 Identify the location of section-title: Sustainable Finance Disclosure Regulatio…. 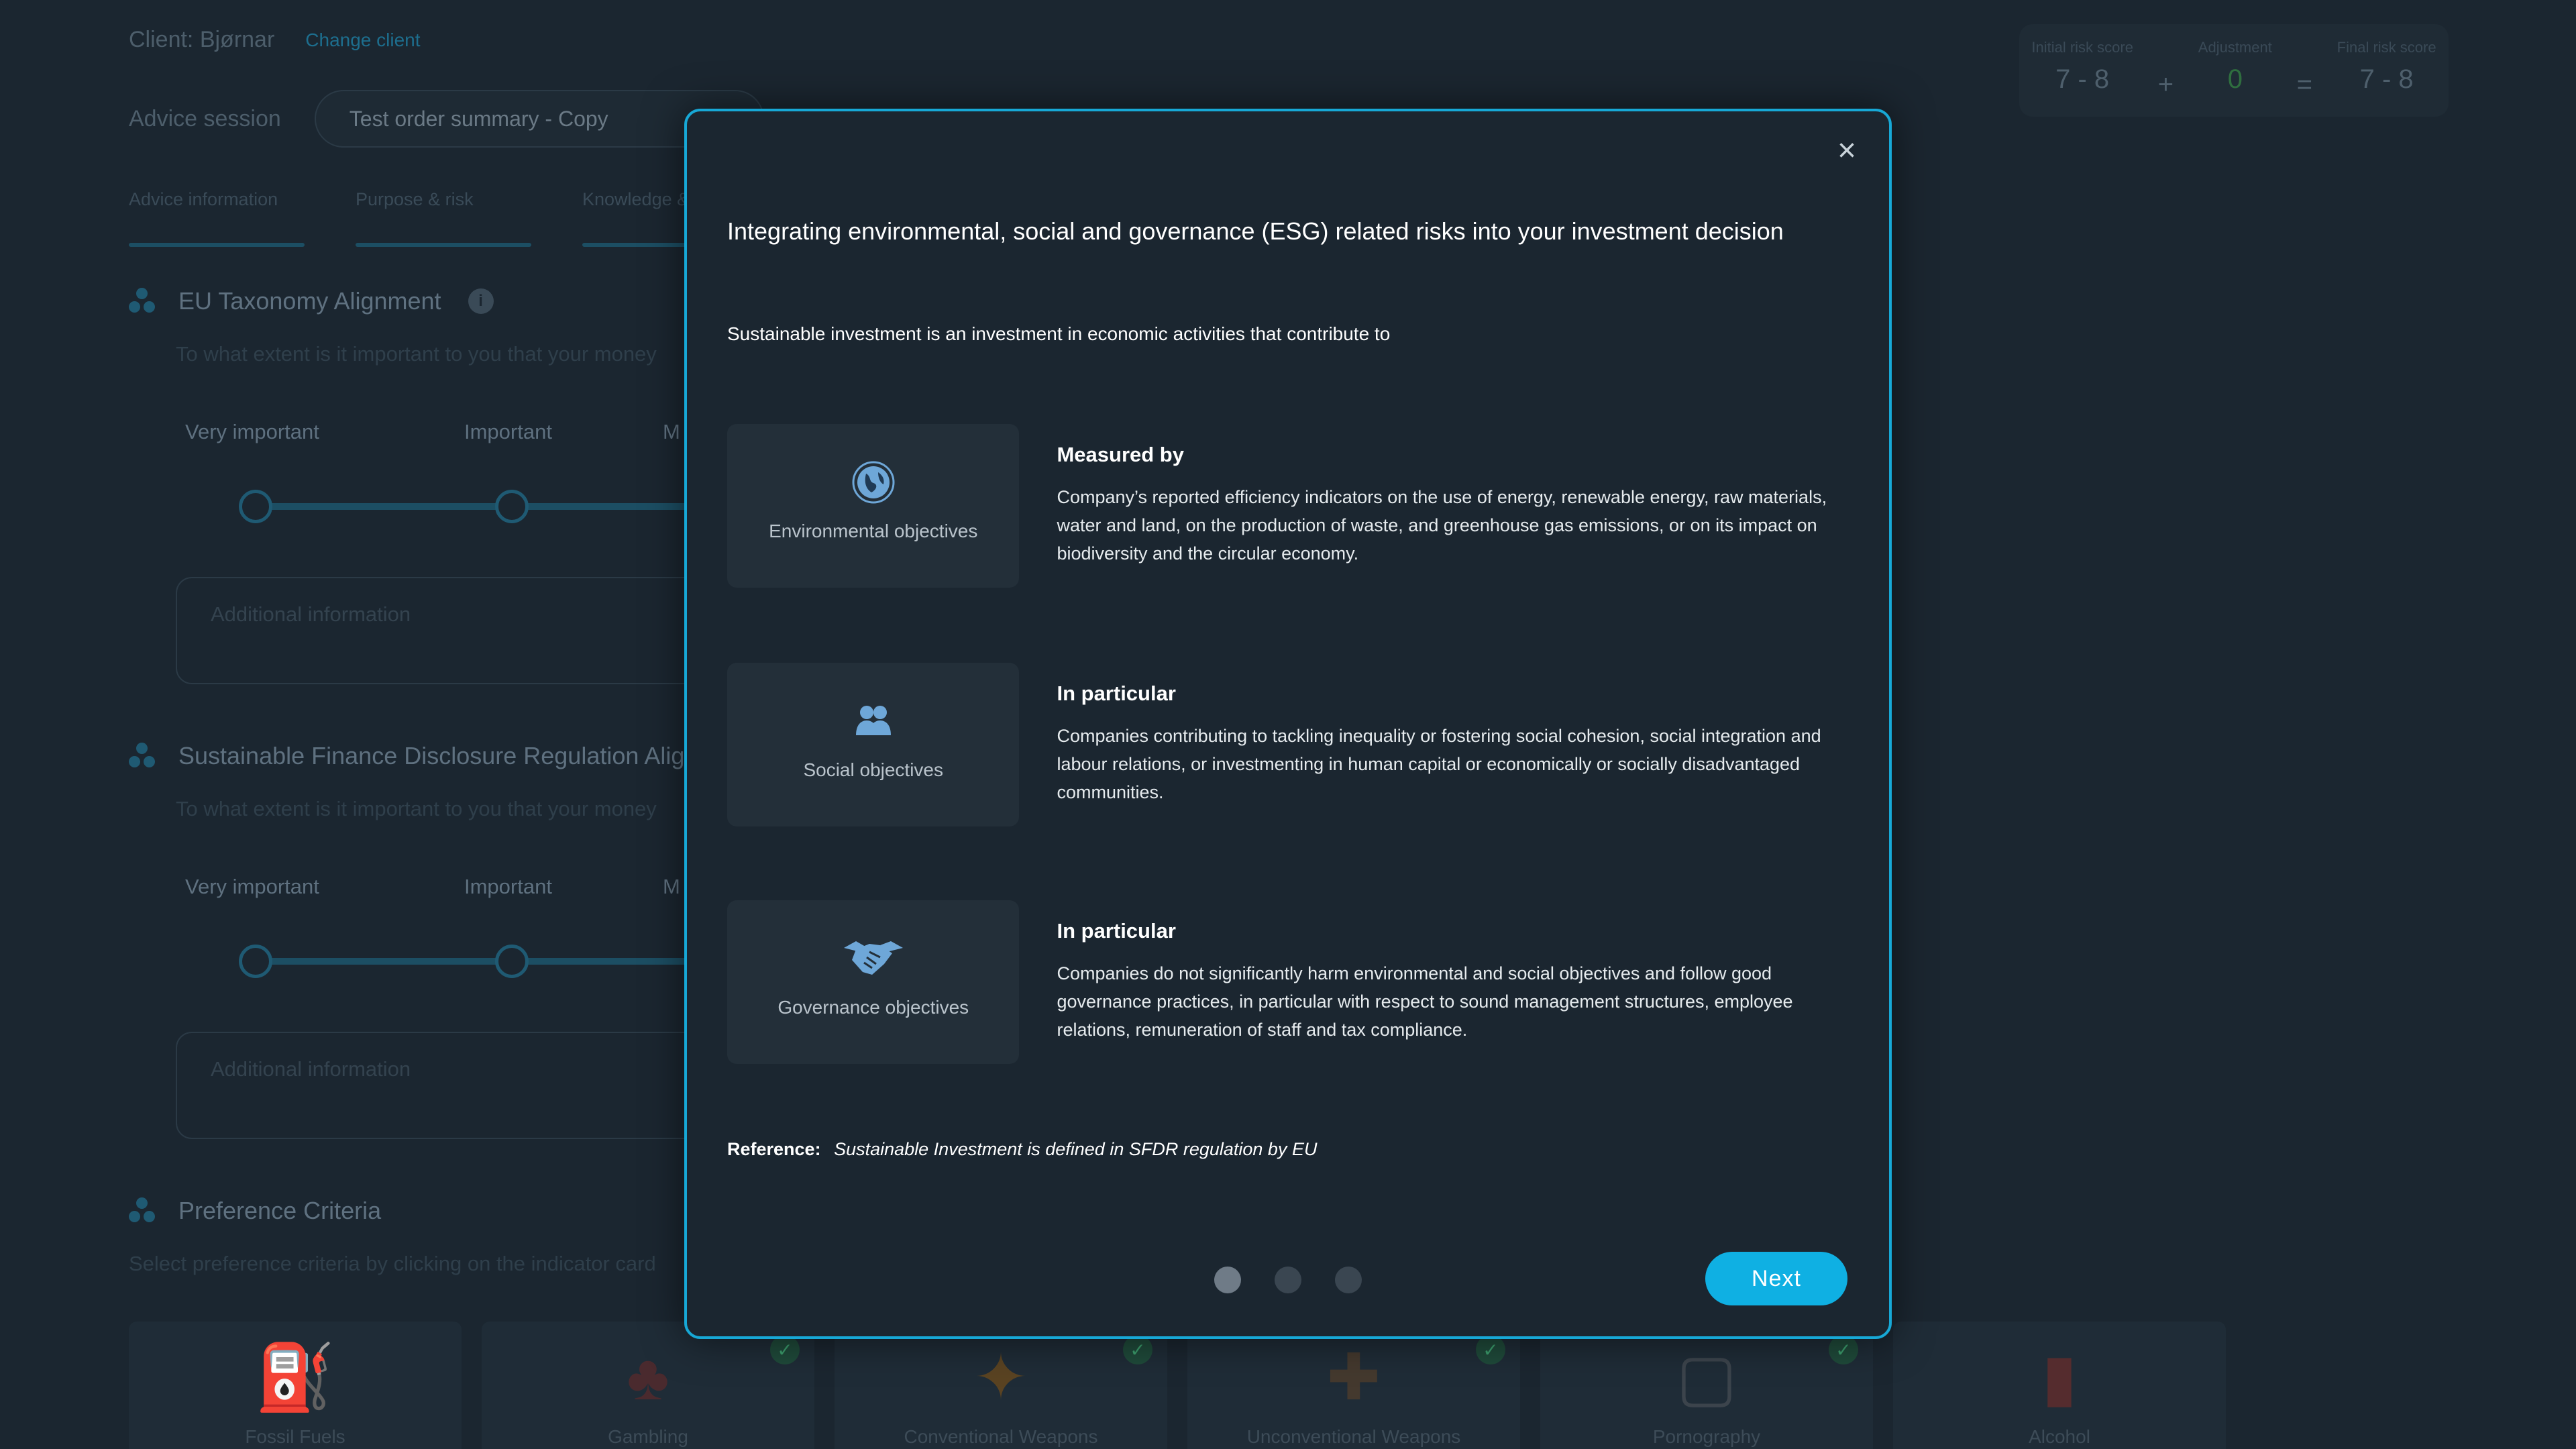
(431, 755).